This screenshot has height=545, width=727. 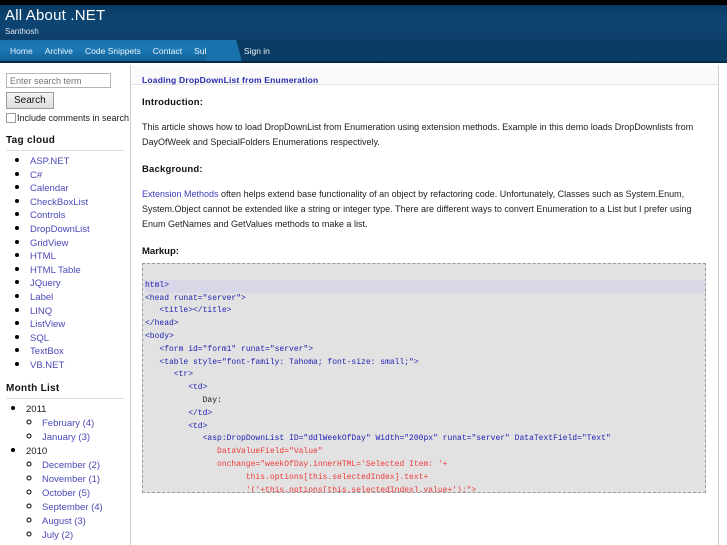 What do you see at coordinates (47, 324) in the screenshot?
I see `tag-link: ListView` at bounding box center [47, 324].